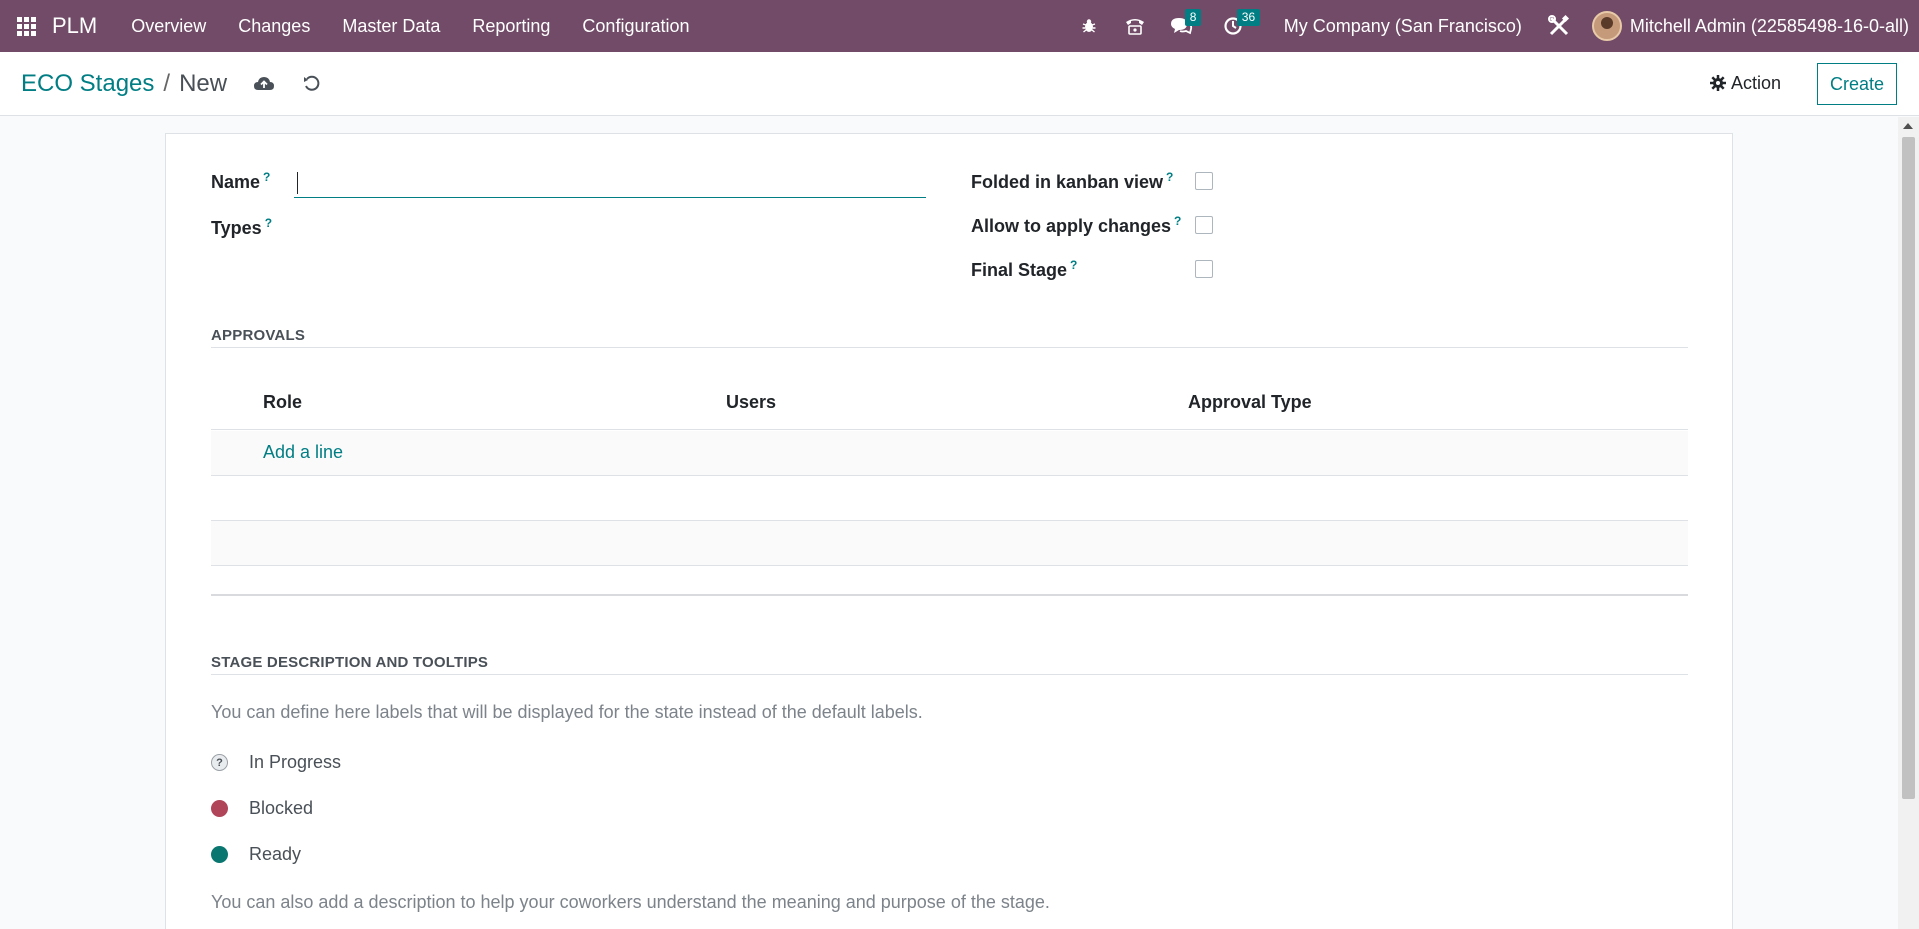 The width and height of the screenshot is (1919, 929). I want to click on create-button: Create, so click(1857, 84).